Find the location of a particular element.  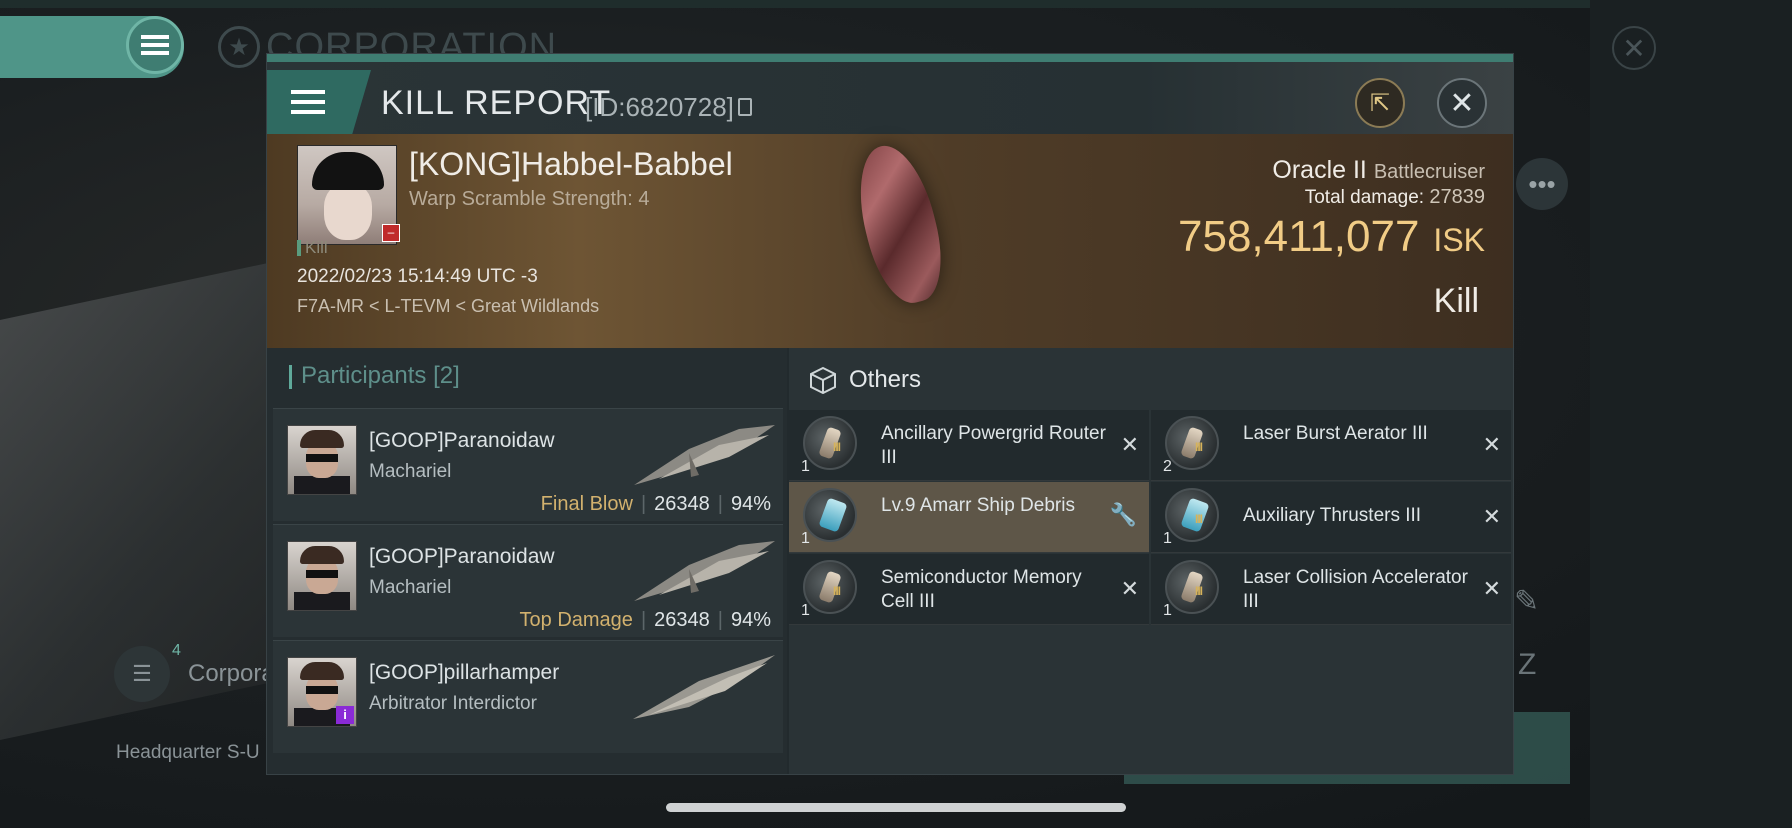

isk-unit: ISK is located at coordinates (1459, 240).